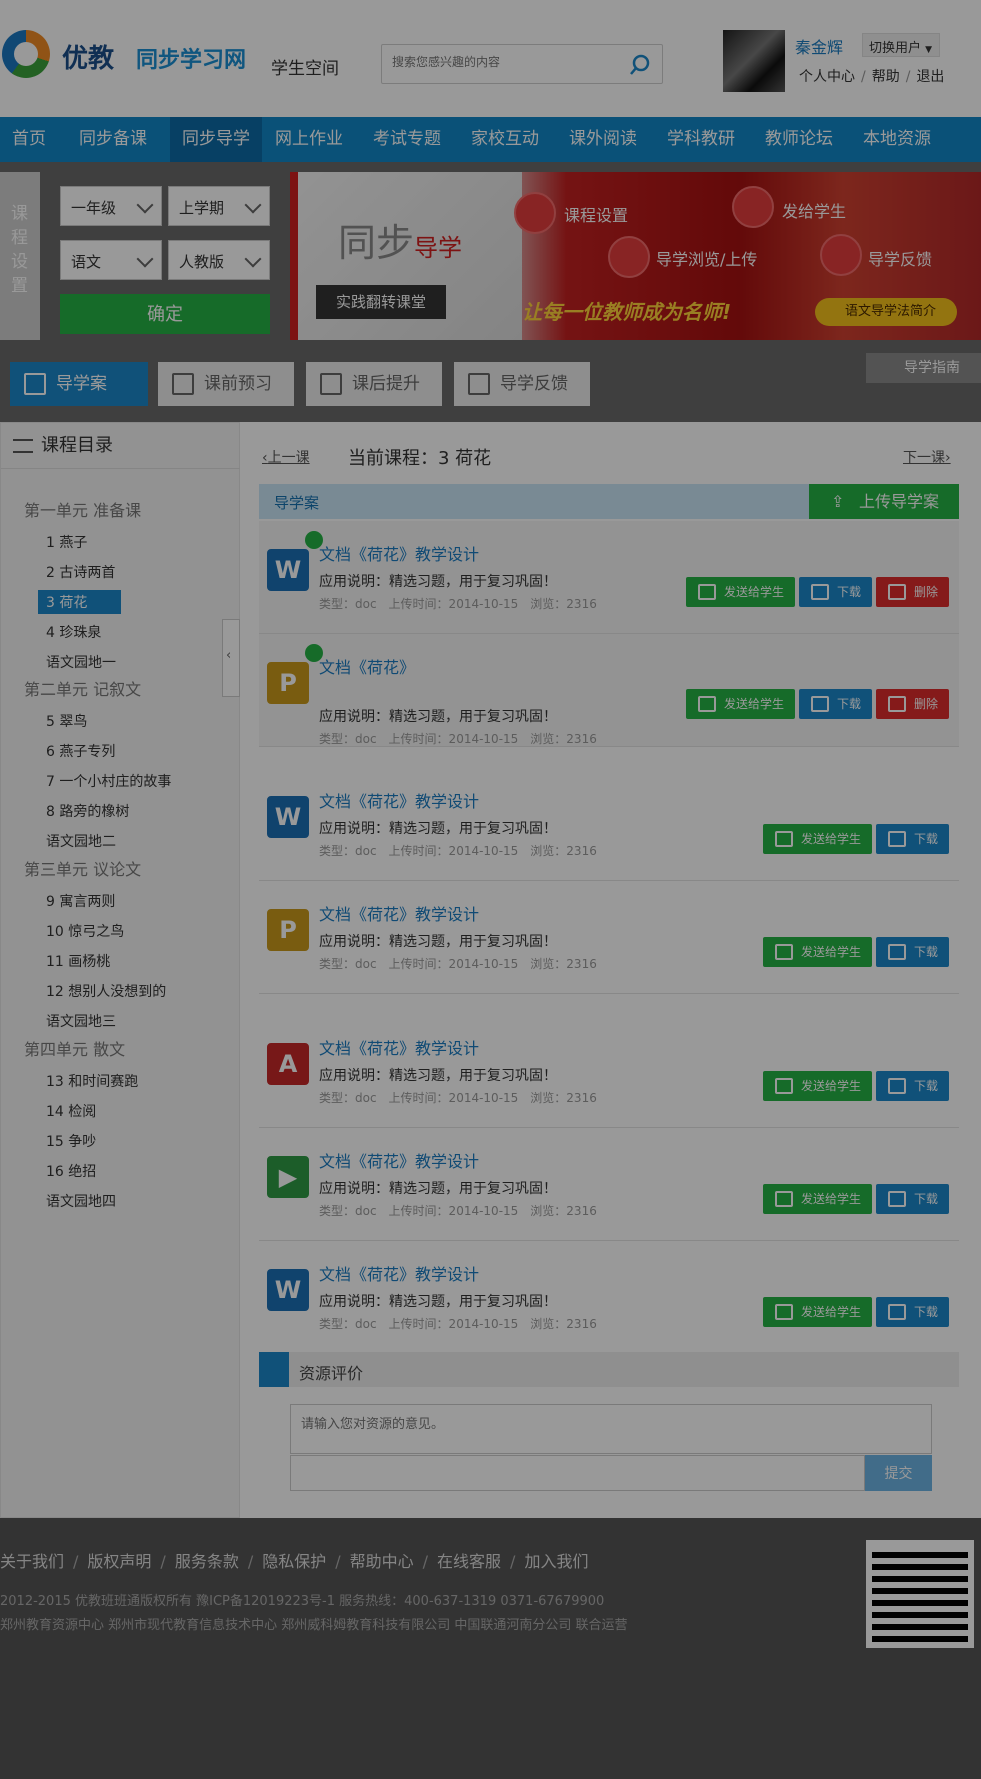 This screenshot has height=1779, width=981. I want to click on file-desc: 应用说明：精选习题，用于复习巩固！, so click(438, 1302).